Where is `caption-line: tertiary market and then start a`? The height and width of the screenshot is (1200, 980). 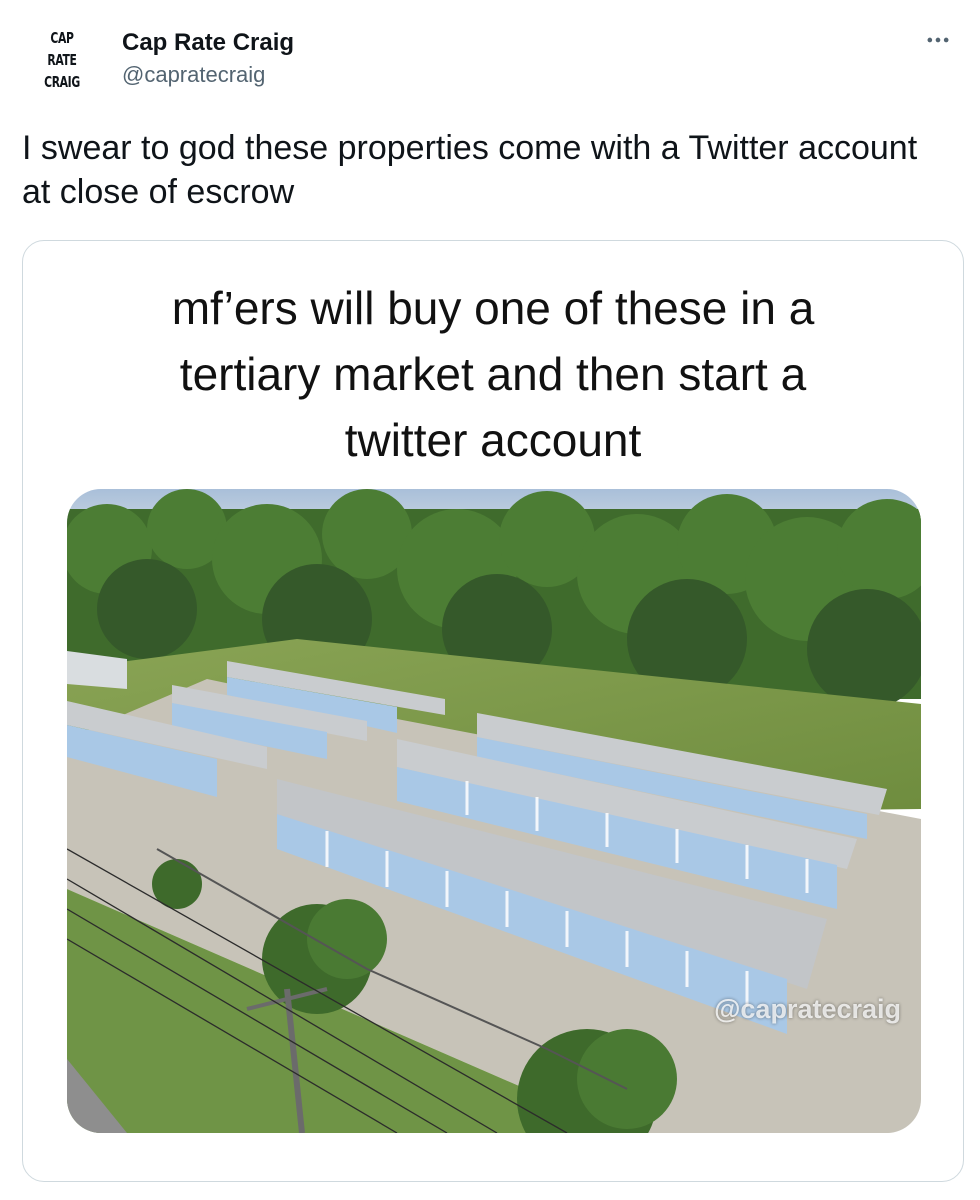
caption-line: tertiary market and then start a is located at coordinates (493, 374).